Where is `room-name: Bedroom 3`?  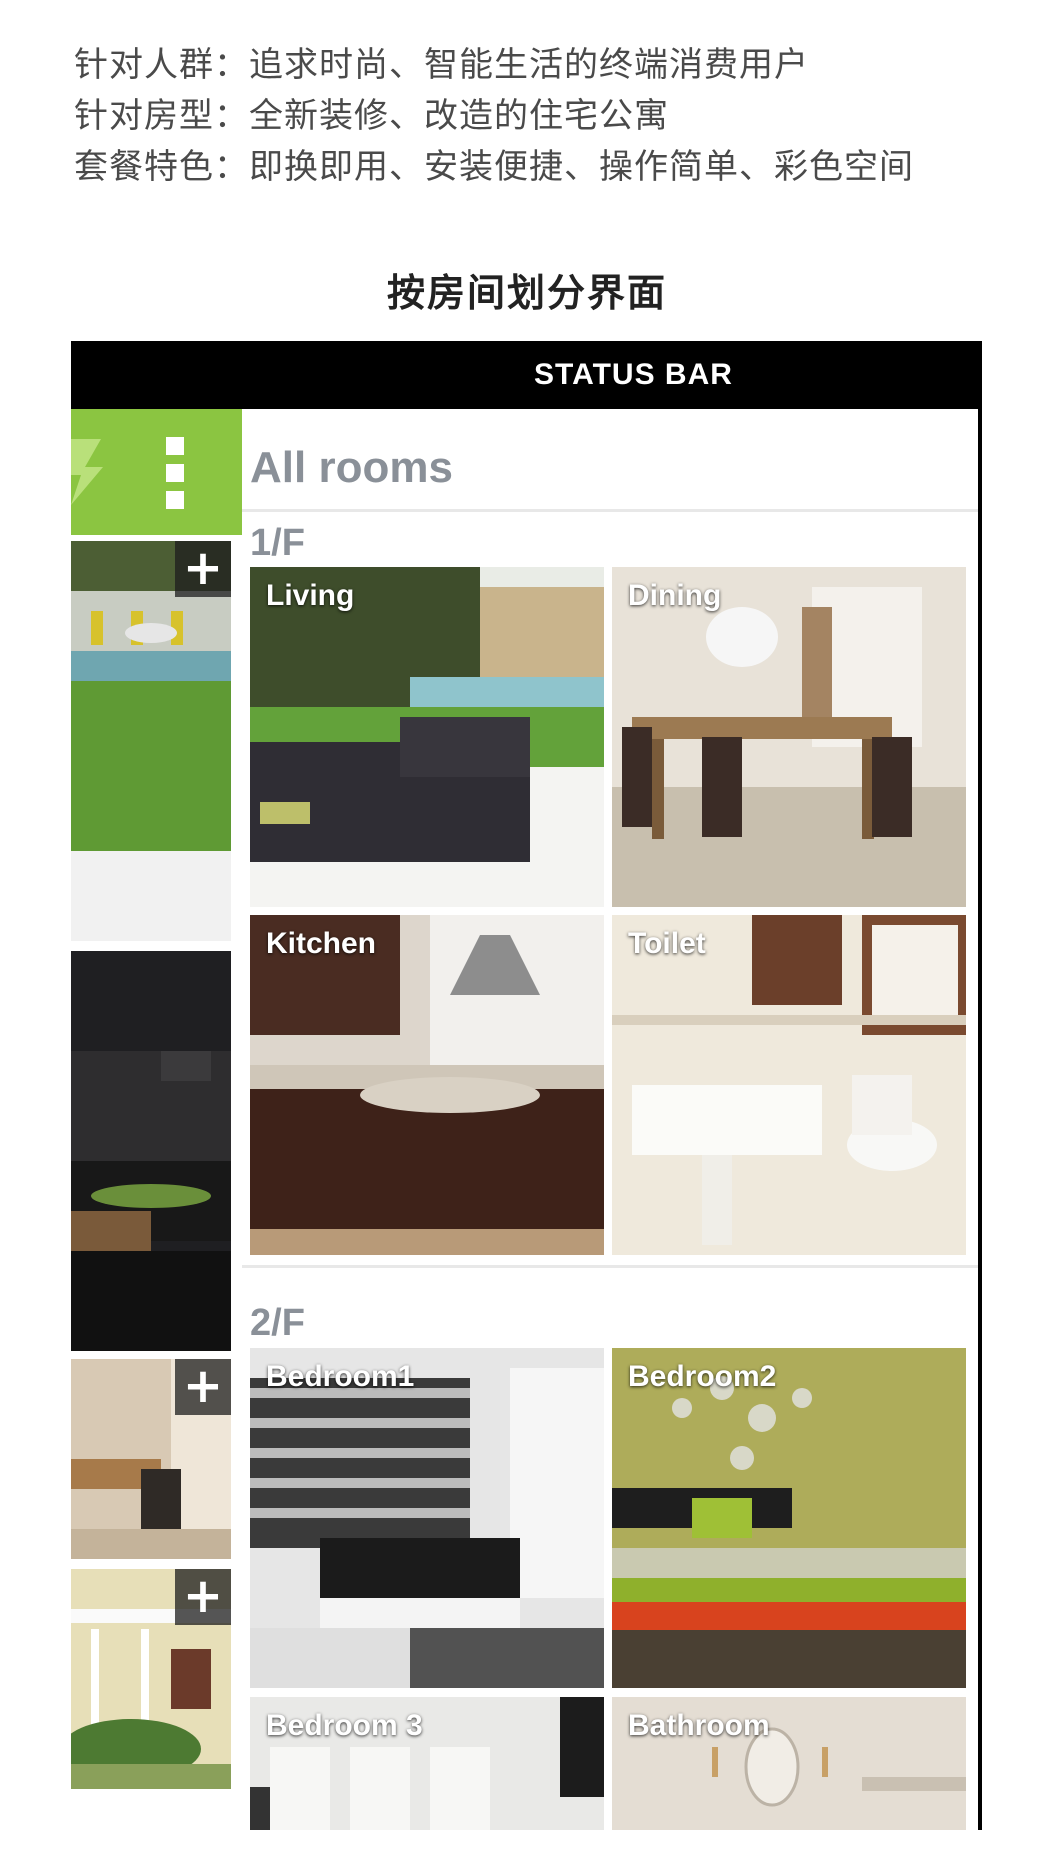 room-name: Bedroom 3 is located at coordinates (344, 1725).